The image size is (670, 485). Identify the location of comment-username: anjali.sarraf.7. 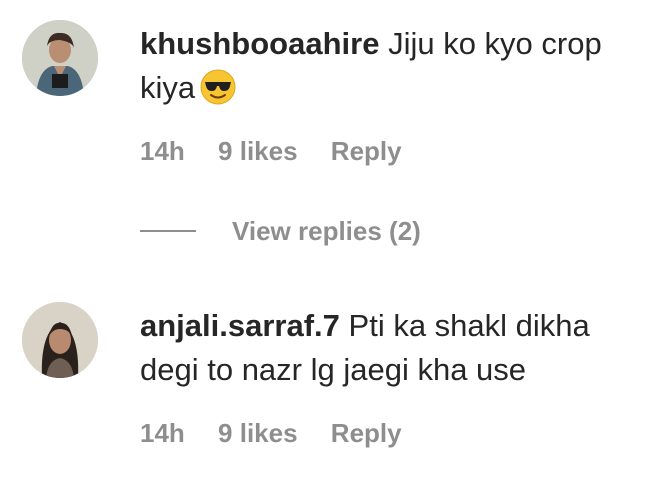
(240, 325).